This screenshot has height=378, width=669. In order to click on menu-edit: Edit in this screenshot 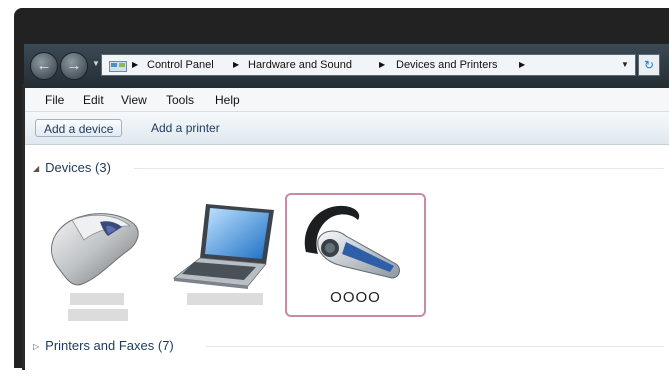, I will do `click(93, 100)`.